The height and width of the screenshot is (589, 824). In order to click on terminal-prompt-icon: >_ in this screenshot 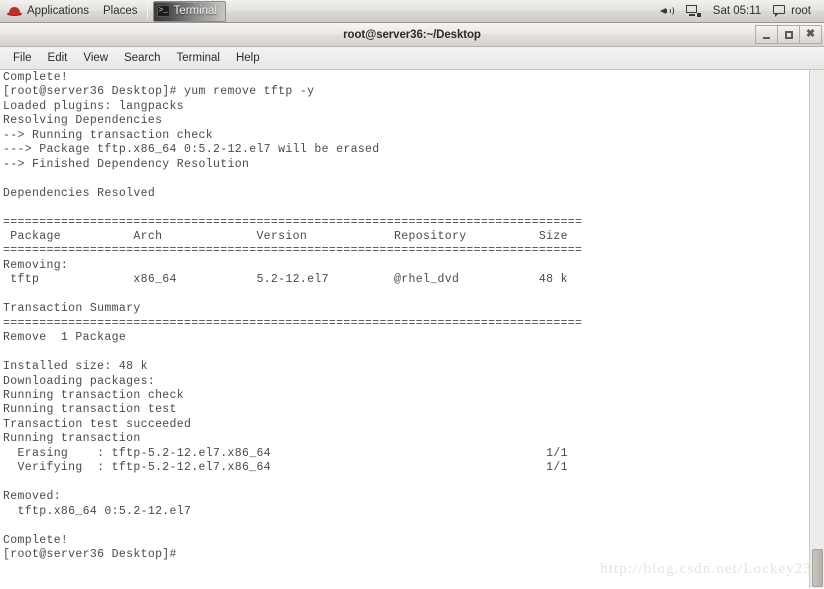, I will do `click(163, 11)`.